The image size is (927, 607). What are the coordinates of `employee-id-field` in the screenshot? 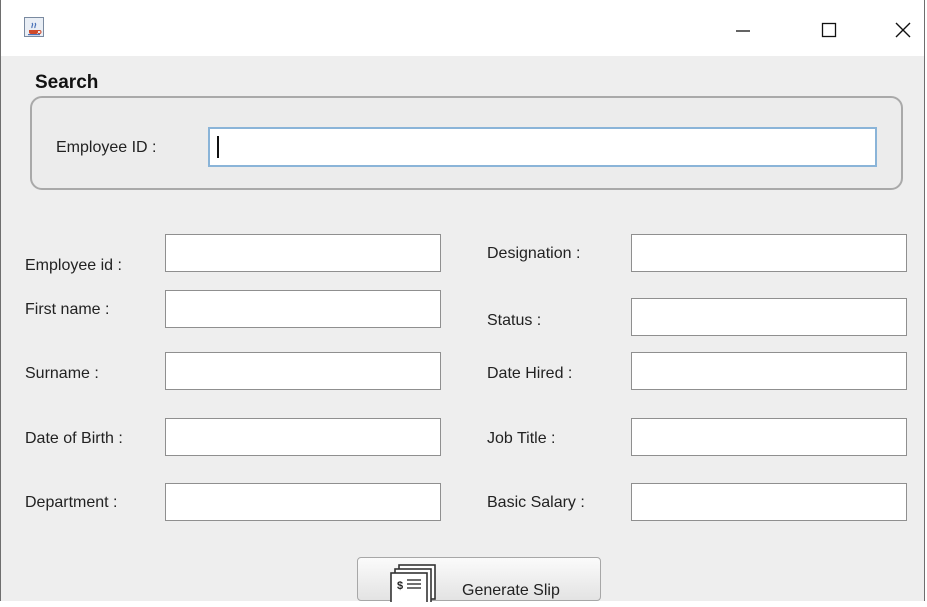 It's located at (303, 253).